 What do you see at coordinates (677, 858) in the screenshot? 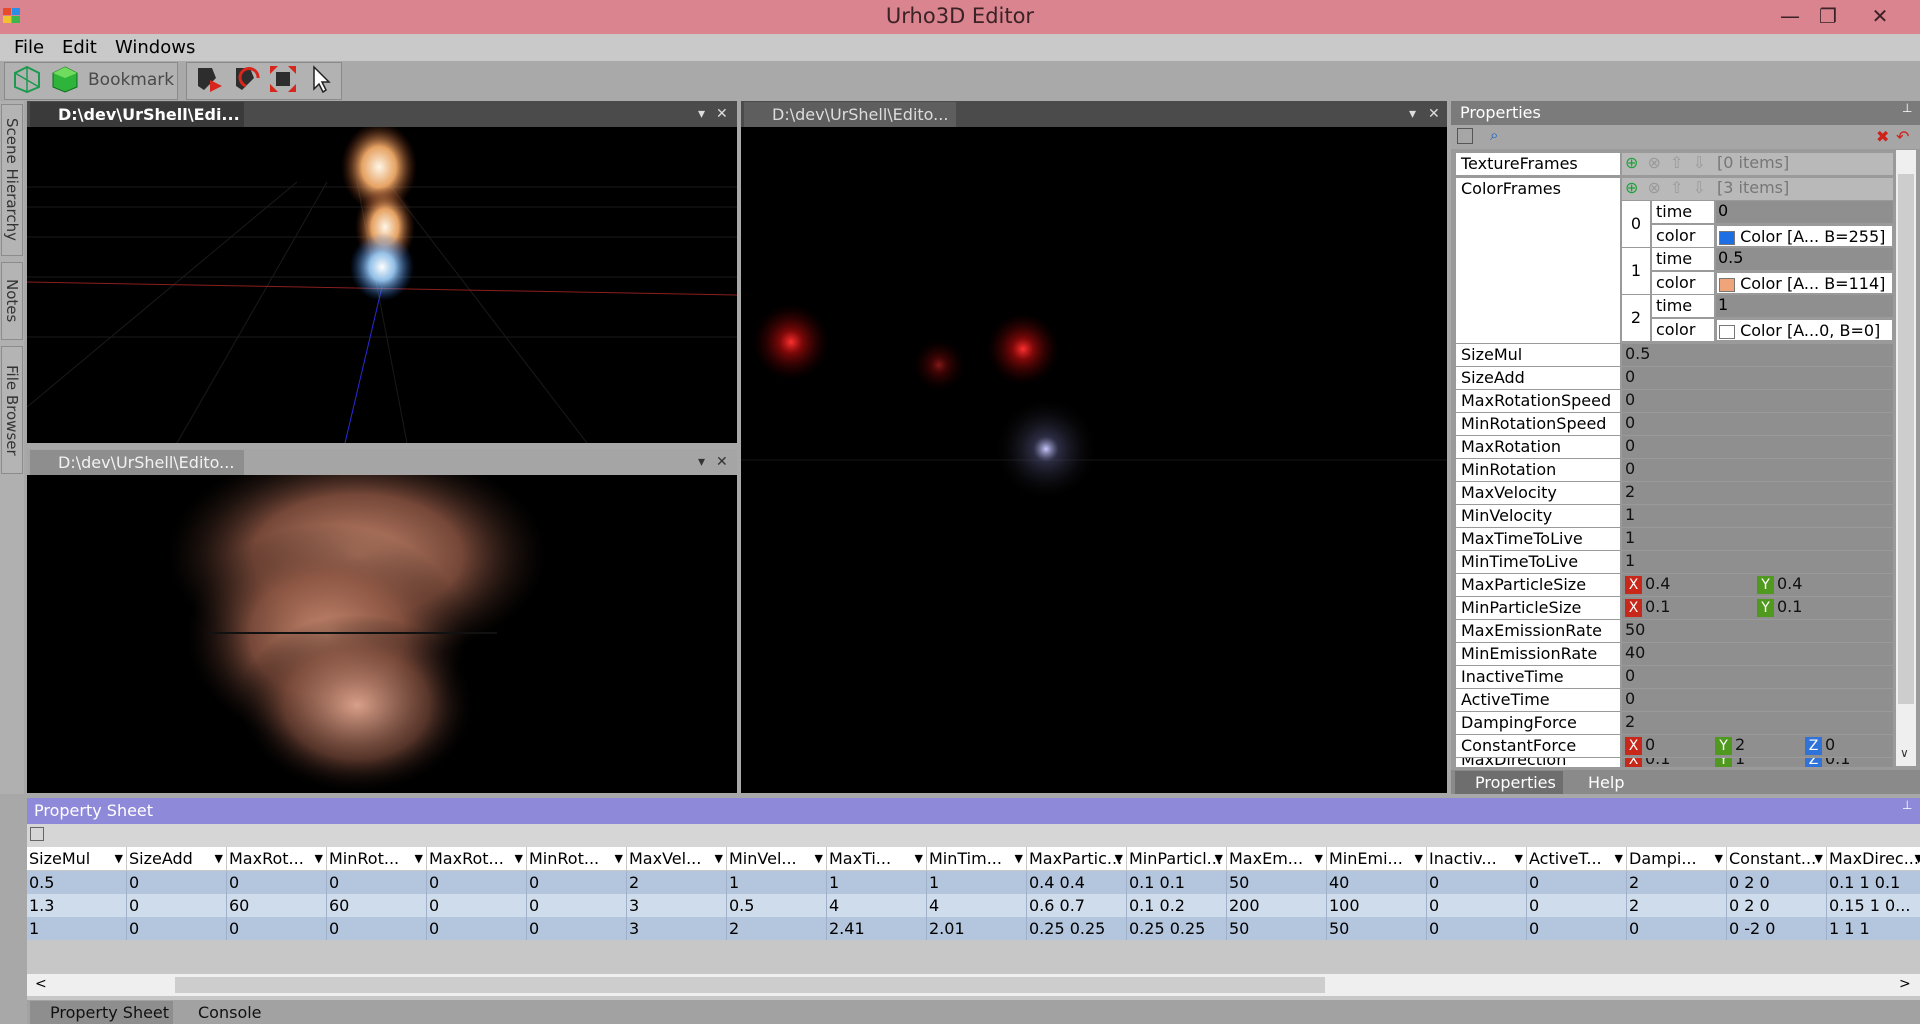
I see `grid-column-header: MaxVel... ▼` at bounding box center [677, 858].